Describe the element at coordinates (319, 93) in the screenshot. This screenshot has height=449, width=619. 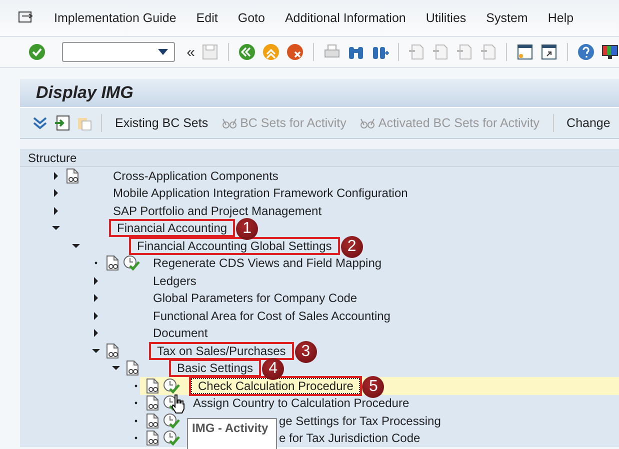
I see `screen-title: Display IMG` at that location.